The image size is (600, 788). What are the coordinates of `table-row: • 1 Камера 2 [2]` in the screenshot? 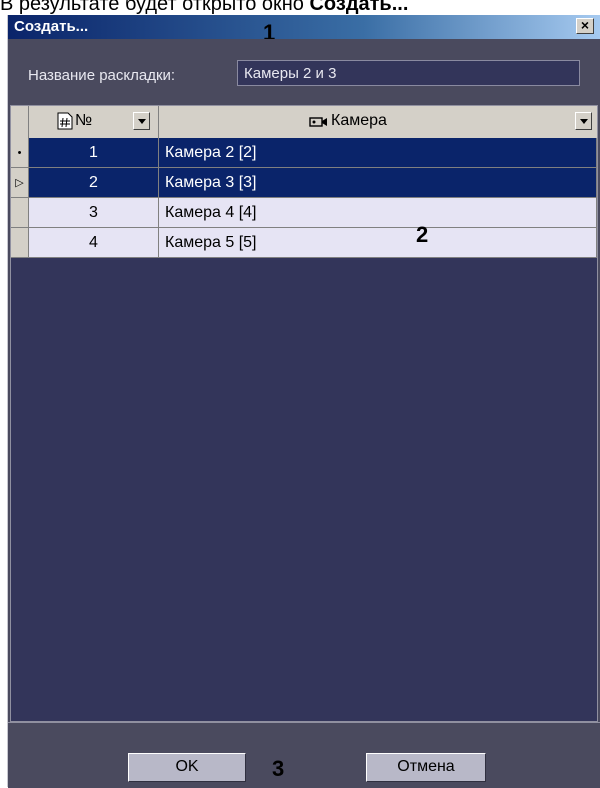 It's located at (304, 153).